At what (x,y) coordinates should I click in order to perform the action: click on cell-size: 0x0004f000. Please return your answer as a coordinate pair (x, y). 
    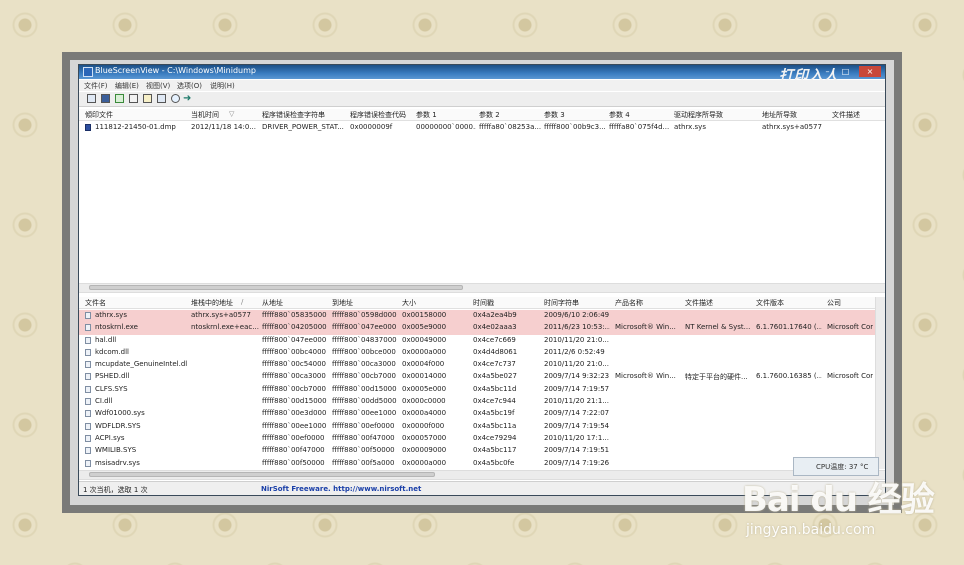
    Looking at the image, I should click on (423, 364).